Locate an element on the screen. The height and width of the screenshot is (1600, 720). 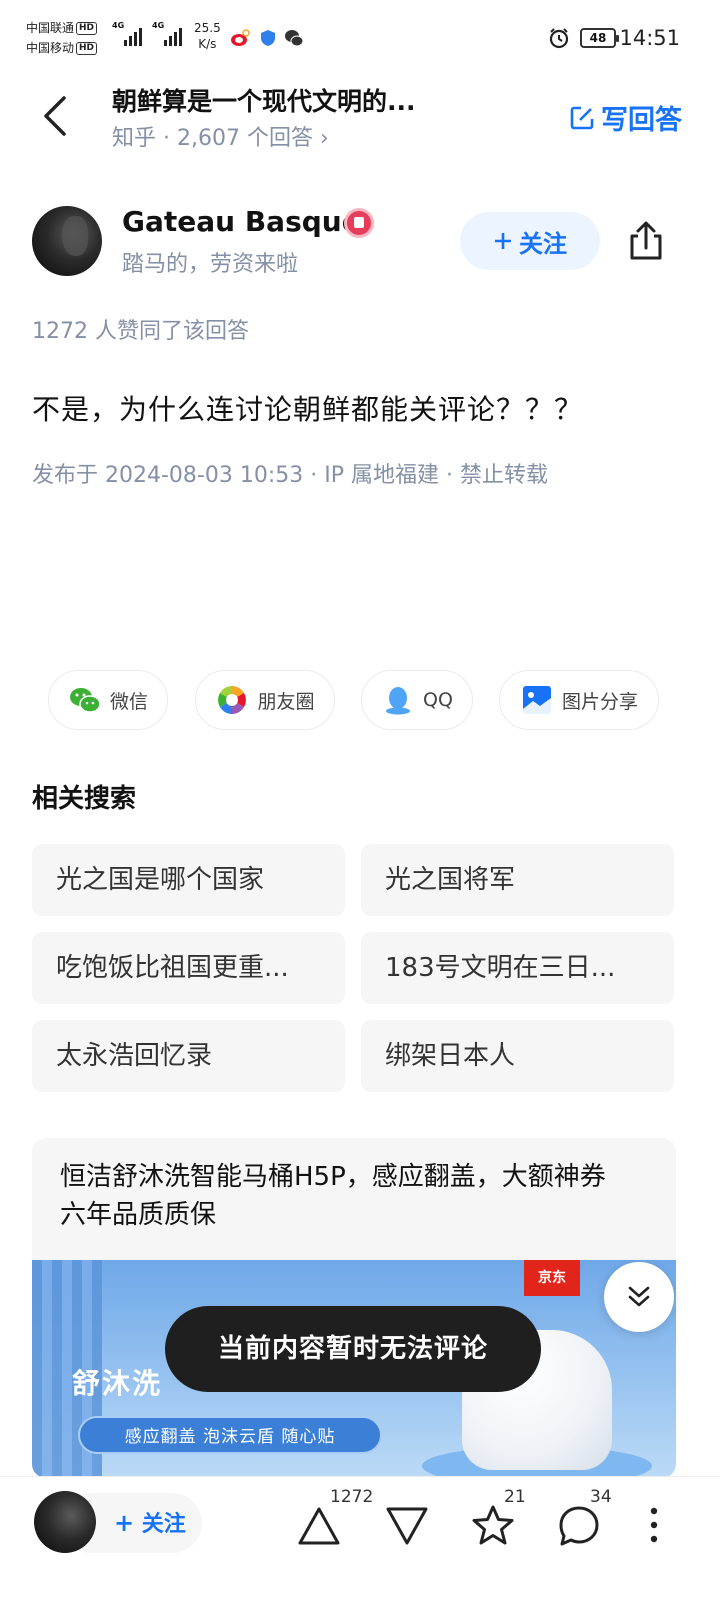
share-qq-button: QQ is located at coordinates (417, 700).